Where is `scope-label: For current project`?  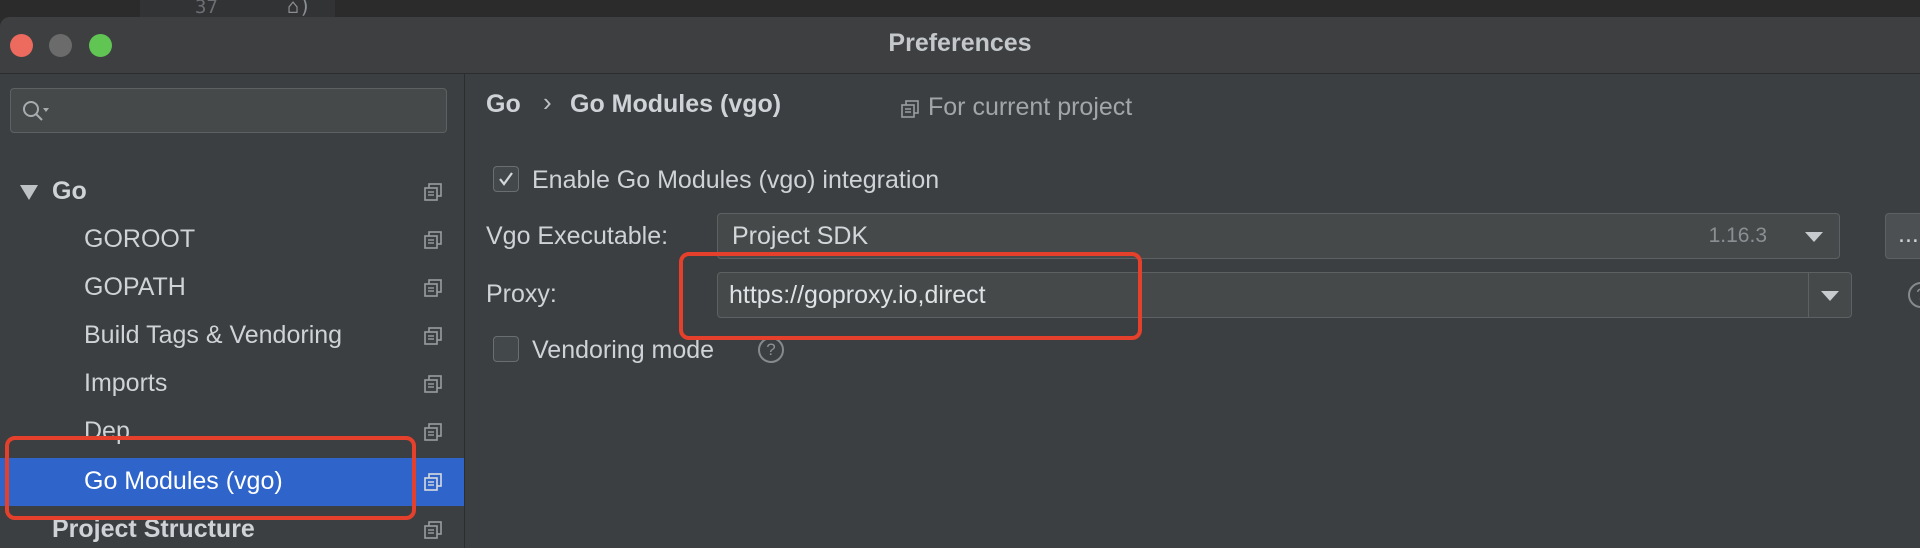 scope-label: For current project is located at coordinates (1030, 107).